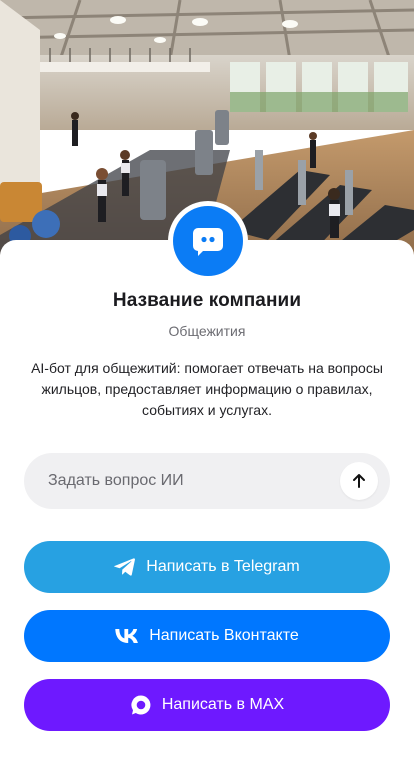  I want to click on vk-icon, so click(127, 636).